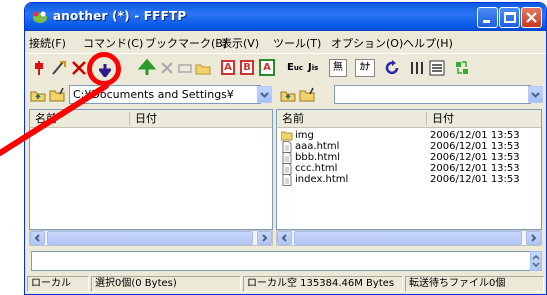  I want to click on close-button, so click(531, 17).